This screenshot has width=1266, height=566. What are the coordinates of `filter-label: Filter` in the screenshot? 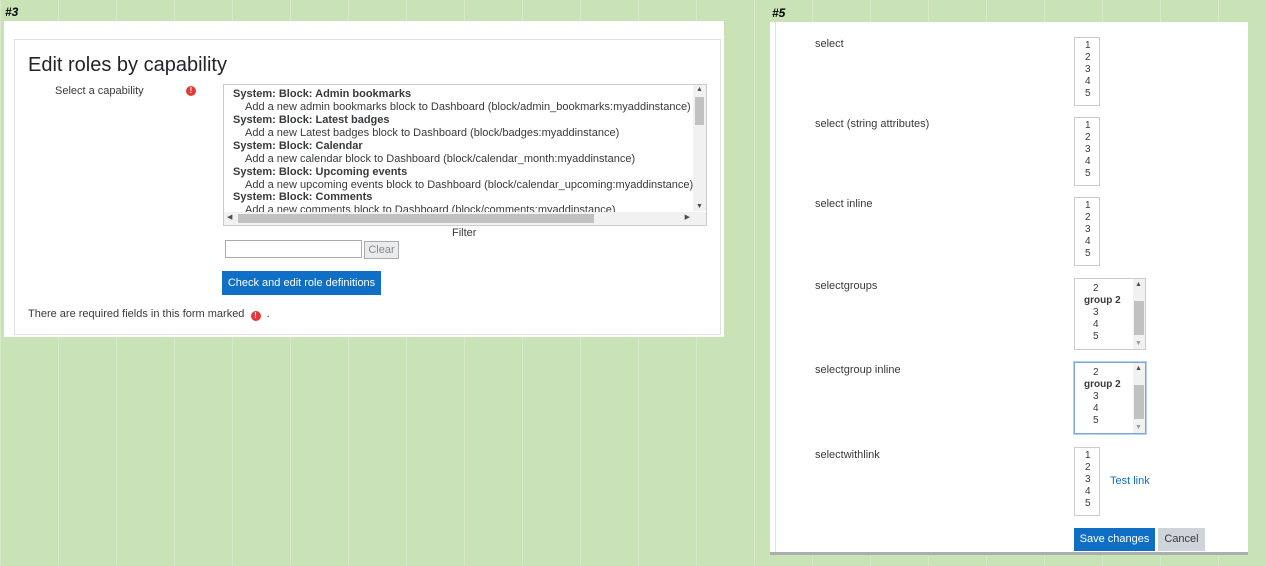 It's located at (464, 233).